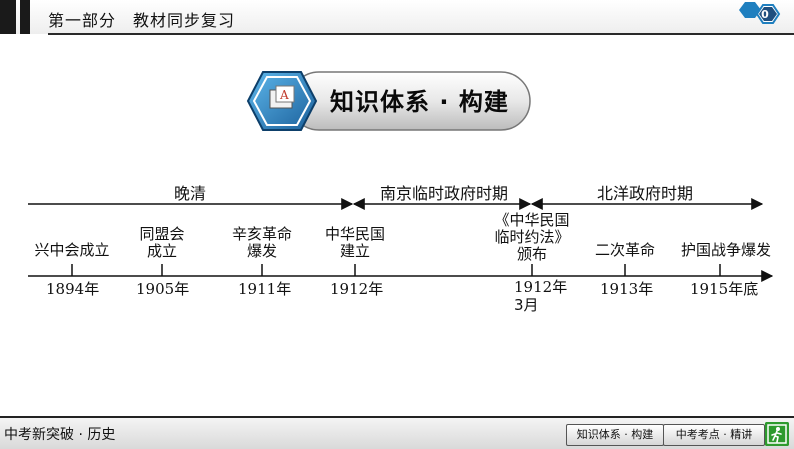 The image size is (794, 449). Describe the element at coordinates (357, 289) in the screenshot. I see `year-label: 1912年` at that location.